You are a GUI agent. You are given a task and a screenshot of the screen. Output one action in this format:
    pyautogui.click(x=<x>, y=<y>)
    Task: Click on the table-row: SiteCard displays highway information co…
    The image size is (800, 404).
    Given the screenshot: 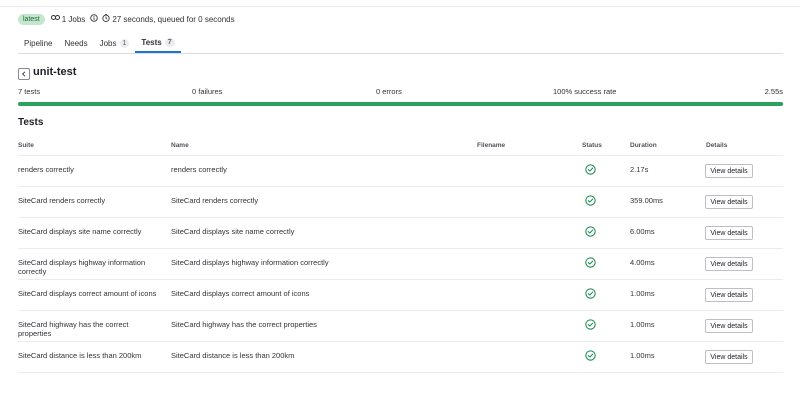 What is the action you would take?
    pyautogui.click(x=400, y=264)
    